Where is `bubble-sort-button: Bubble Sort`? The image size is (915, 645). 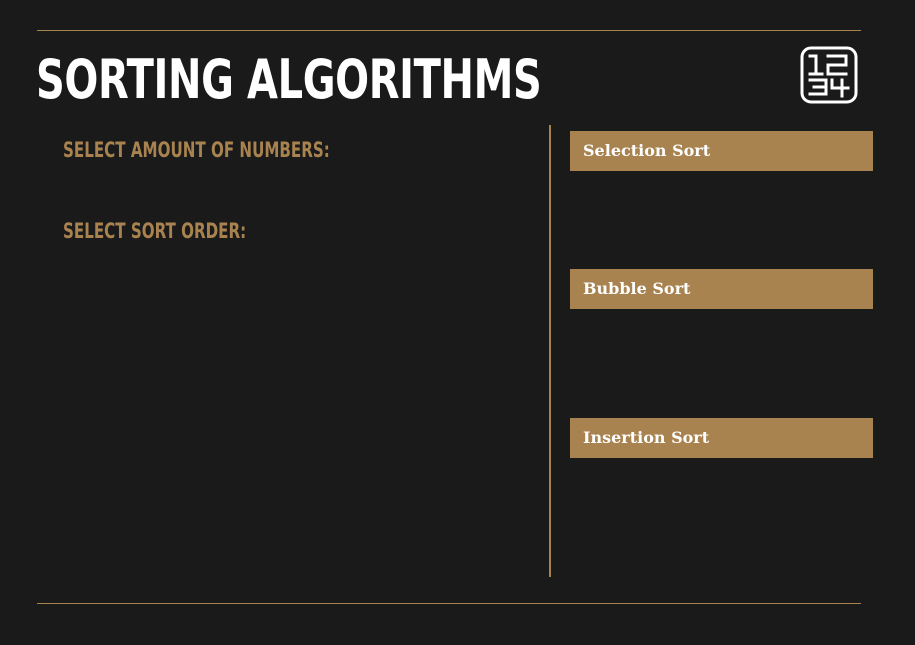 bubble-sort-button: Bubble Sort is located at coordinates (721, 289).